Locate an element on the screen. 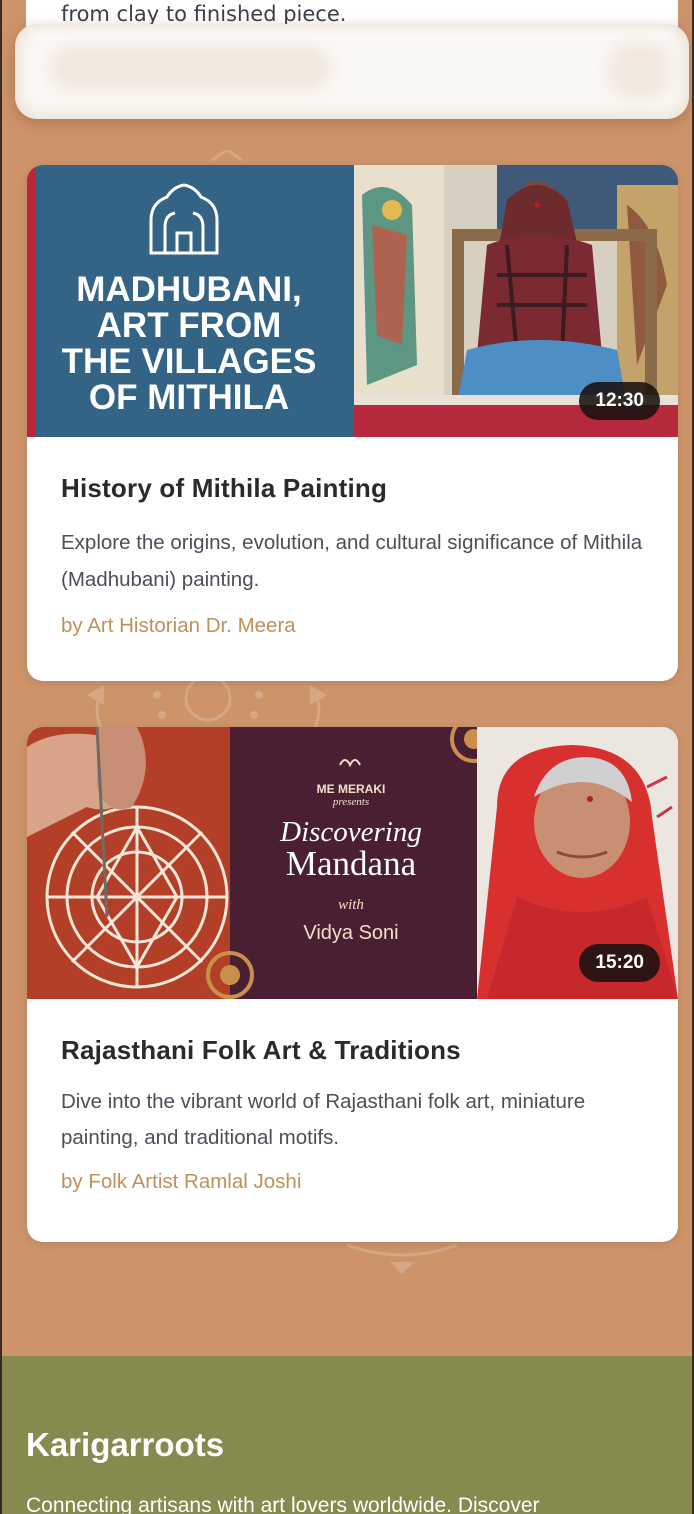 Image resolution: width=694 pixels, height=1514 pixels. thumb-text-line-2: ART FROM is located at coordinates (189, 325).